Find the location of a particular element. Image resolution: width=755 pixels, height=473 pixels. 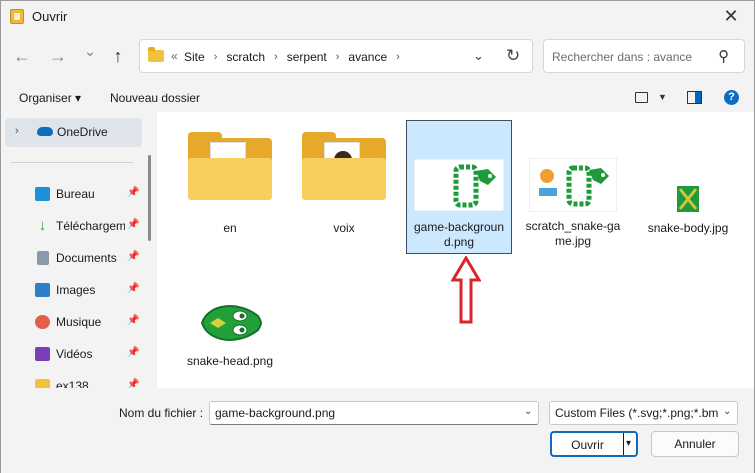

sidebar-item-label: Vidéos is located at coordinates (74, 354).